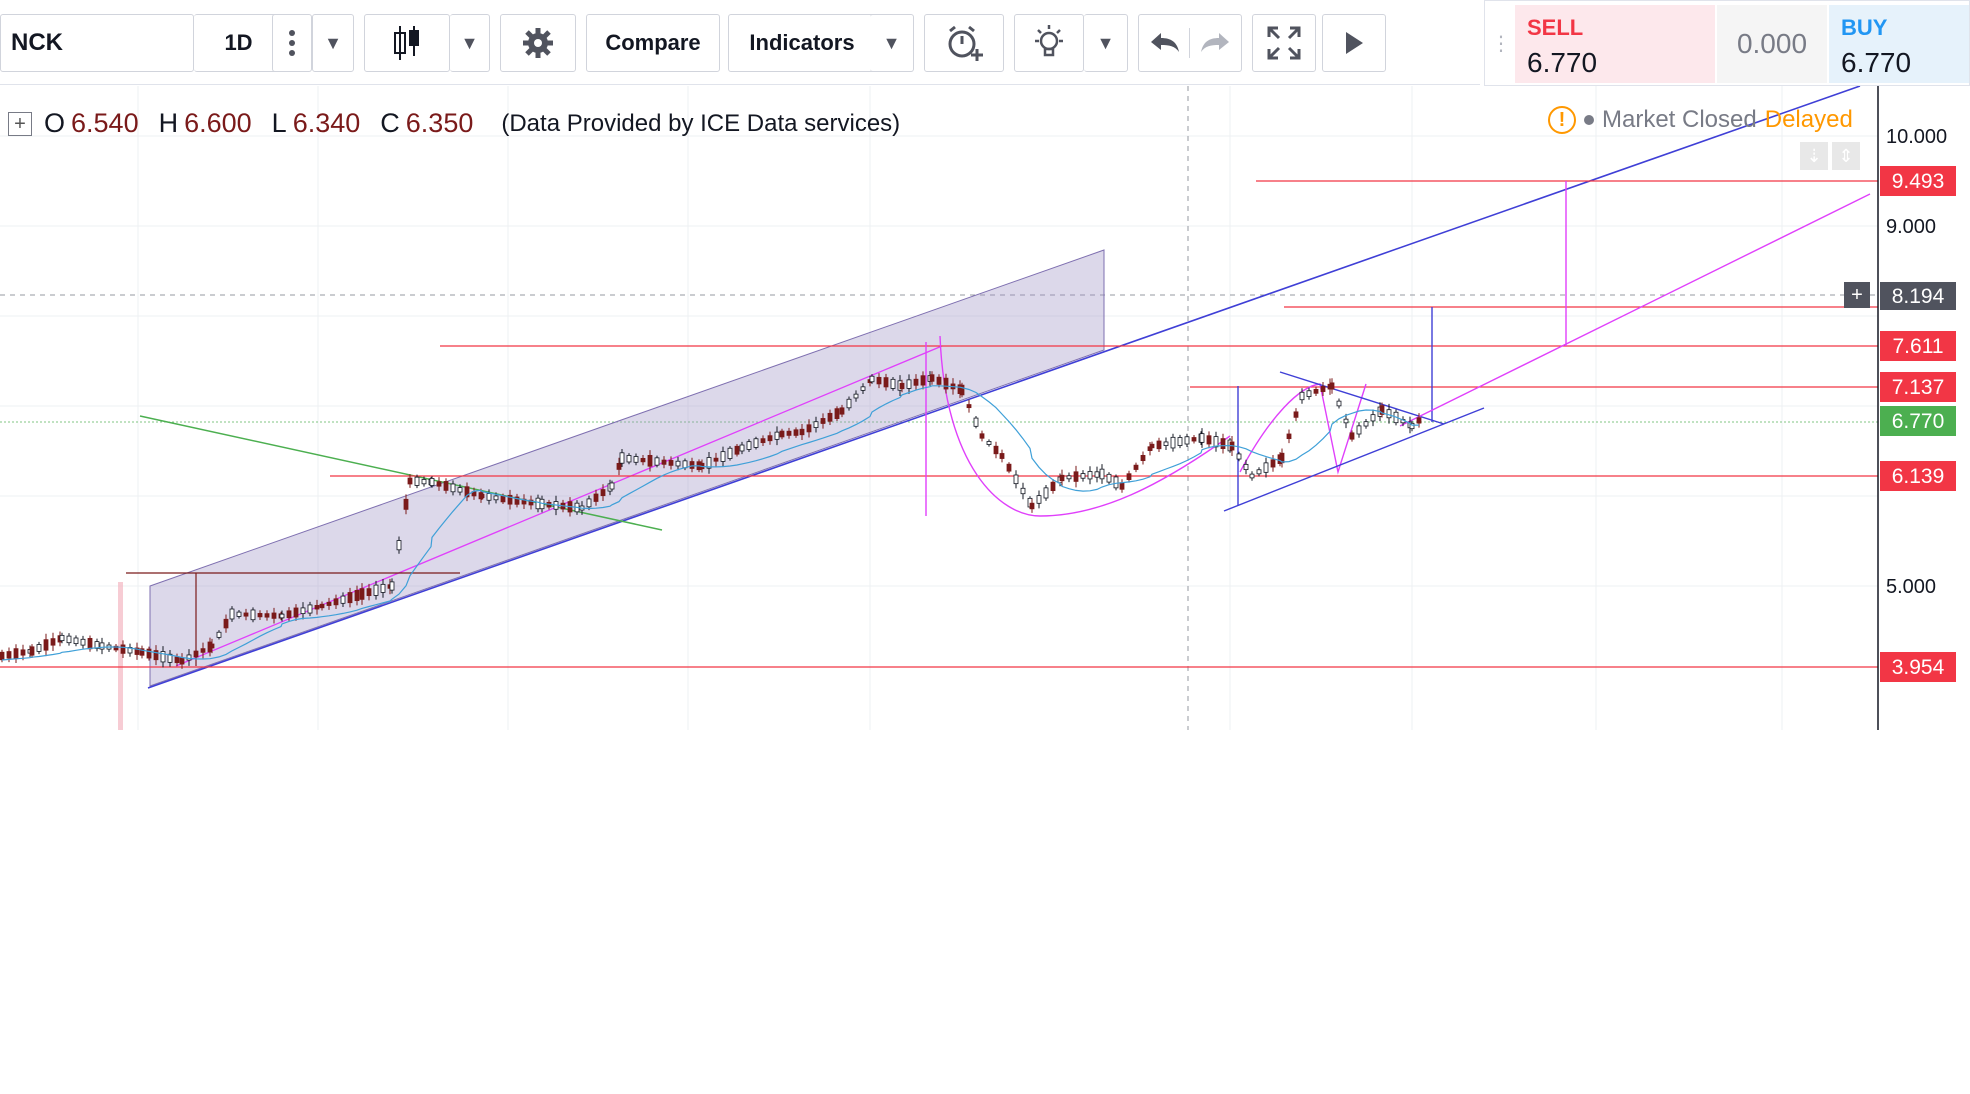 The height and width of the screenshot is (1094, 1970). Describe the element at coordinates (1846, 156) in the screenshot. I see `arrow-updown-icon: ⇕` at that location.